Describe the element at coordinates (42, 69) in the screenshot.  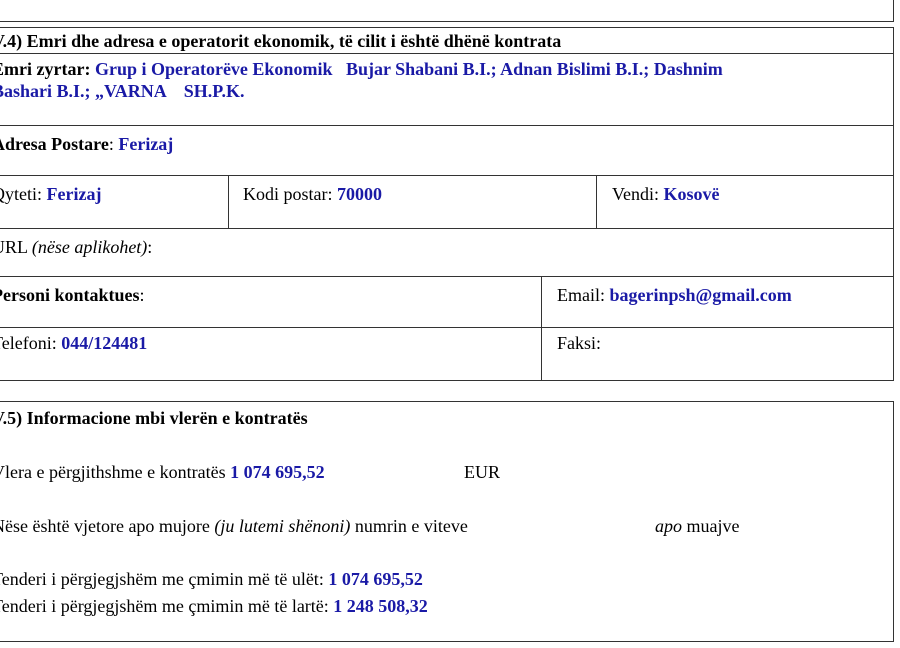
I see `official-name-label: Emri zyrtar` at that location.